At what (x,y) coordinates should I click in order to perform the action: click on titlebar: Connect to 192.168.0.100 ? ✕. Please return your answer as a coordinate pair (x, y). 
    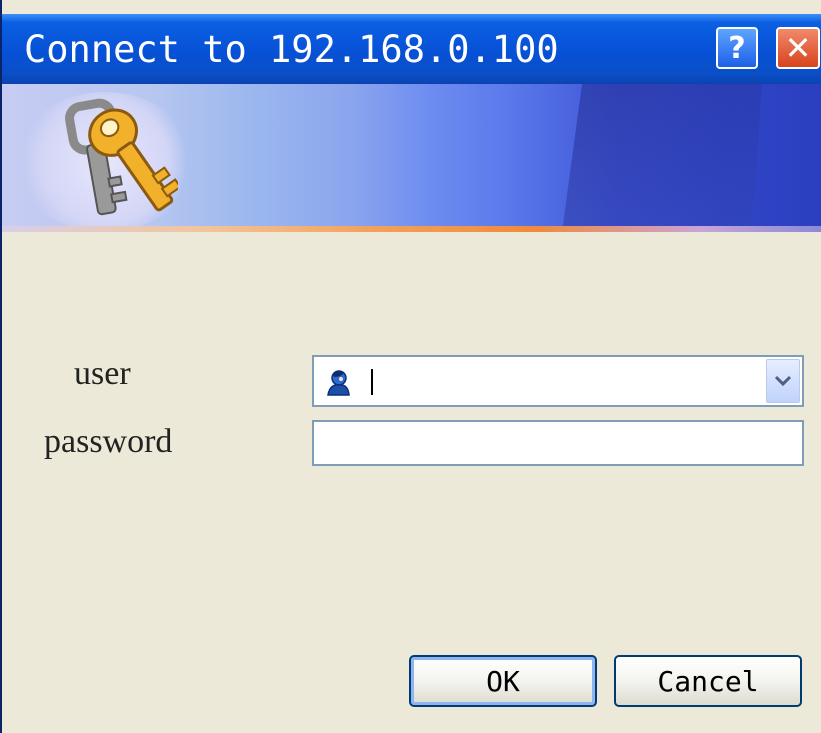
    Looking at the image, I should click on (411, 49).